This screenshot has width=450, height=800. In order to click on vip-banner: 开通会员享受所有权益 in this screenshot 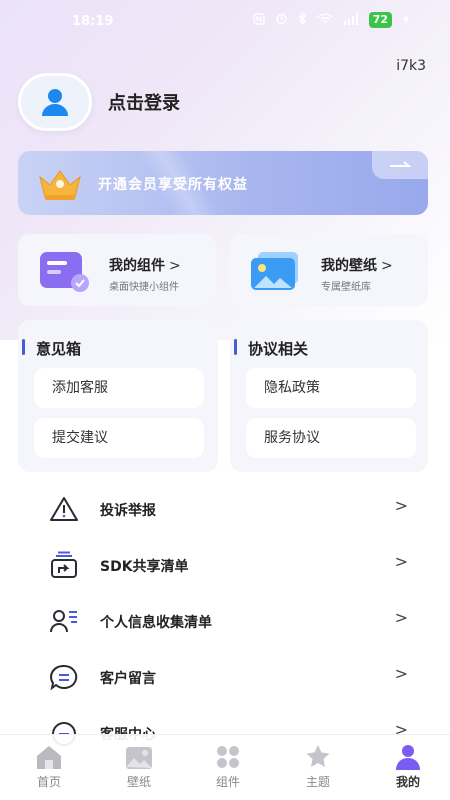, I will do `click(223, 183)`.